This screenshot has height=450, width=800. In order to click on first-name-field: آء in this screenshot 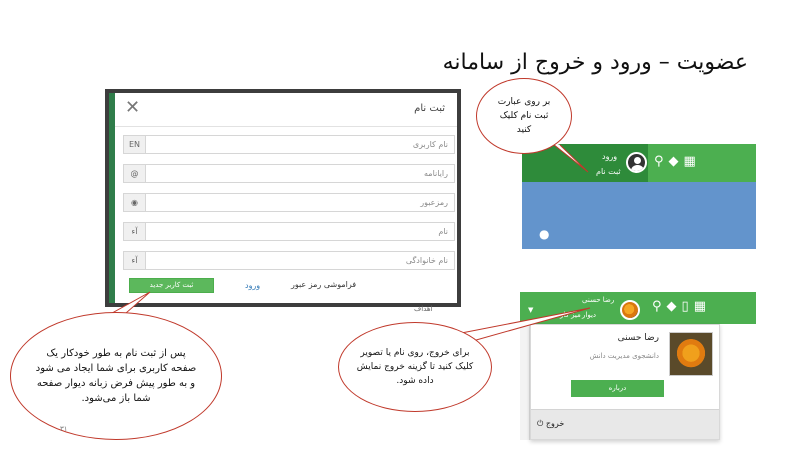, I will do `click(289, 231)`.